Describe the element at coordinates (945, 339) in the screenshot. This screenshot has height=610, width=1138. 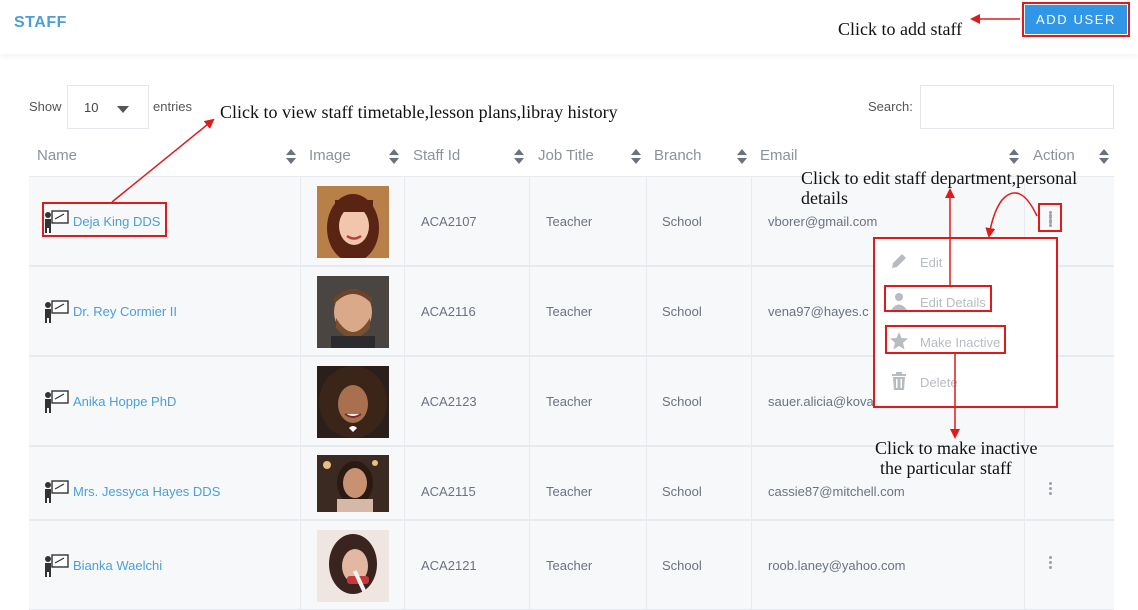
I see `make-inactive-highlight` at that location.